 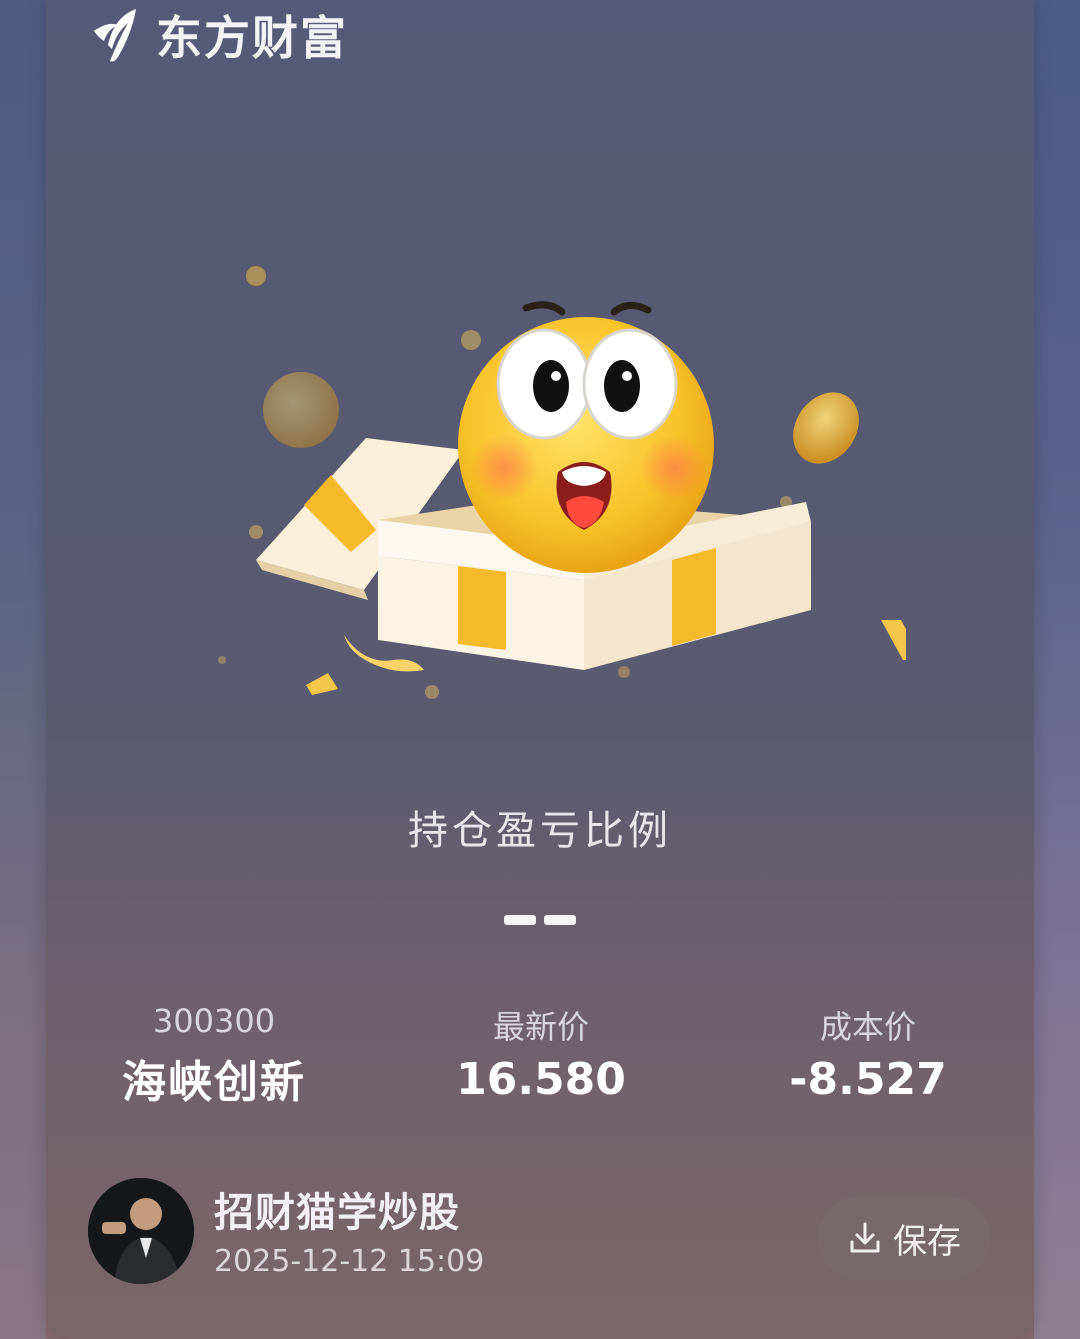 I want to click on user-avatar-image, so click(x=141, y=1231).